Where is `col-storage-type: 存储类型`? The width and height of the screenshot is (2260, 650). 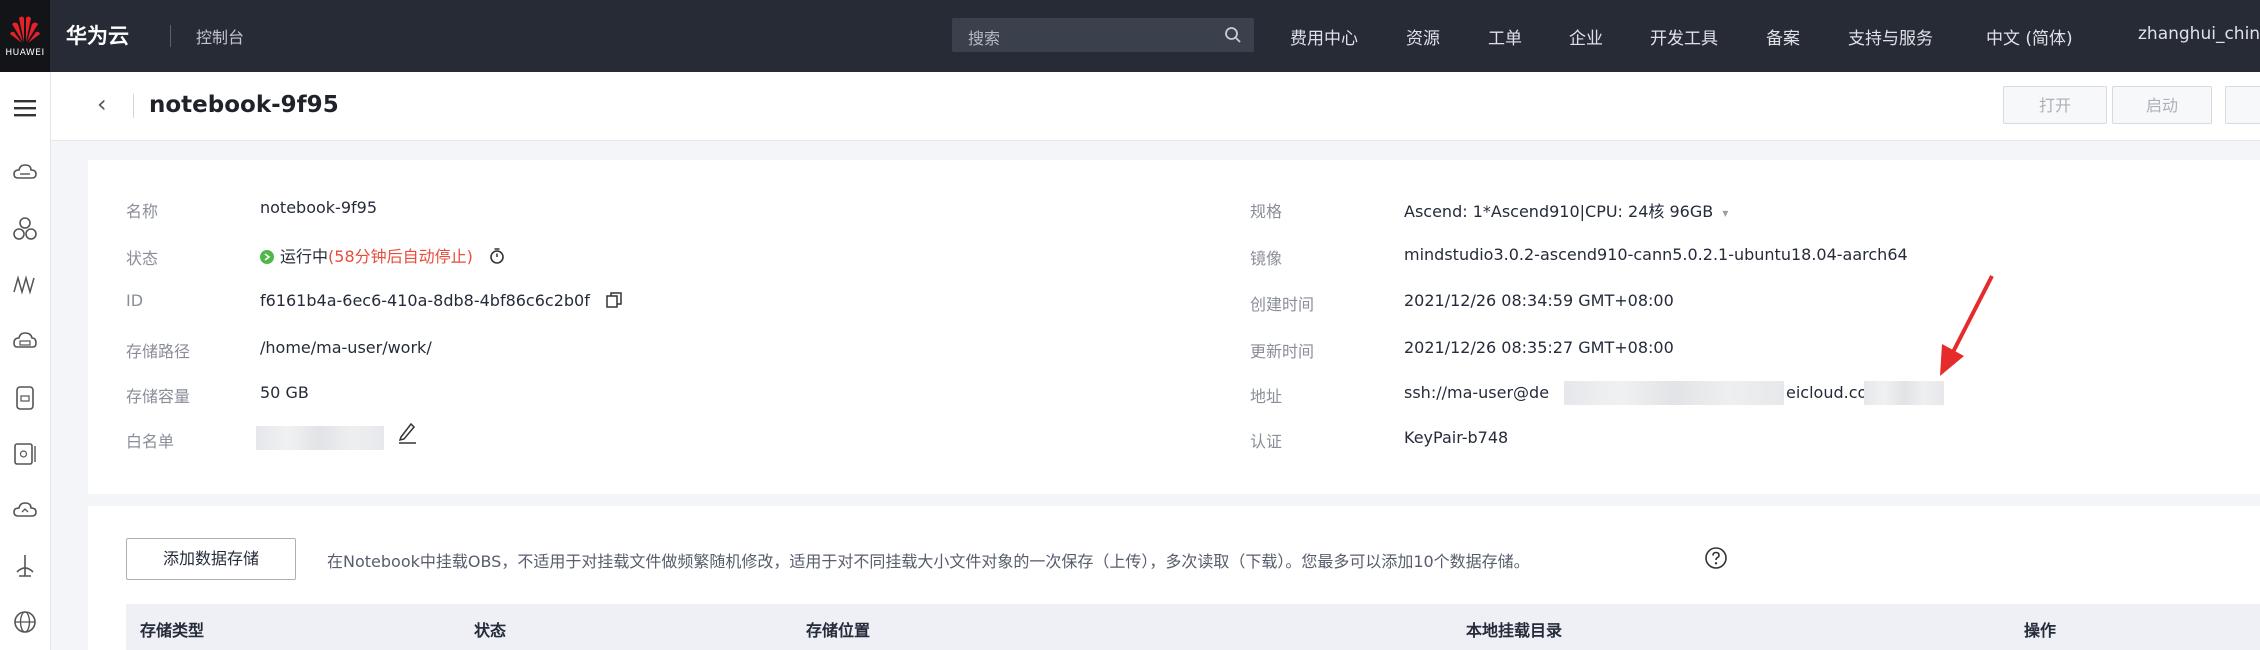 col-storage-type: 存储类型 is located at coordinates (172, 630).